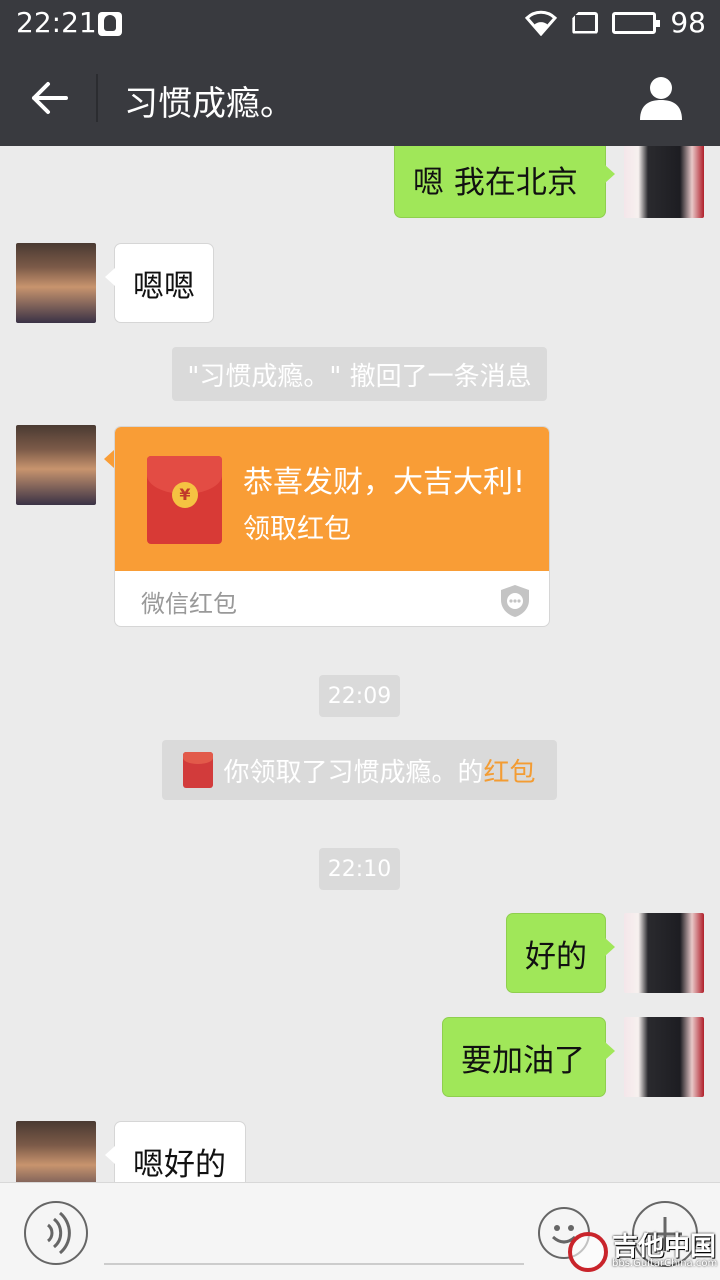 This screenshot has width=720, height=1280. I want to click on red-packet-greeting: 恭喜发财，大吉大利!, so click(384, 482).